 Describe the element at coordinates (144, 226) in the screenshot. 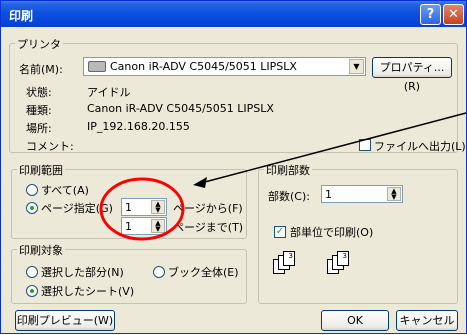

I see `to-page-stepper: 1 ▲ ▼` at that location.